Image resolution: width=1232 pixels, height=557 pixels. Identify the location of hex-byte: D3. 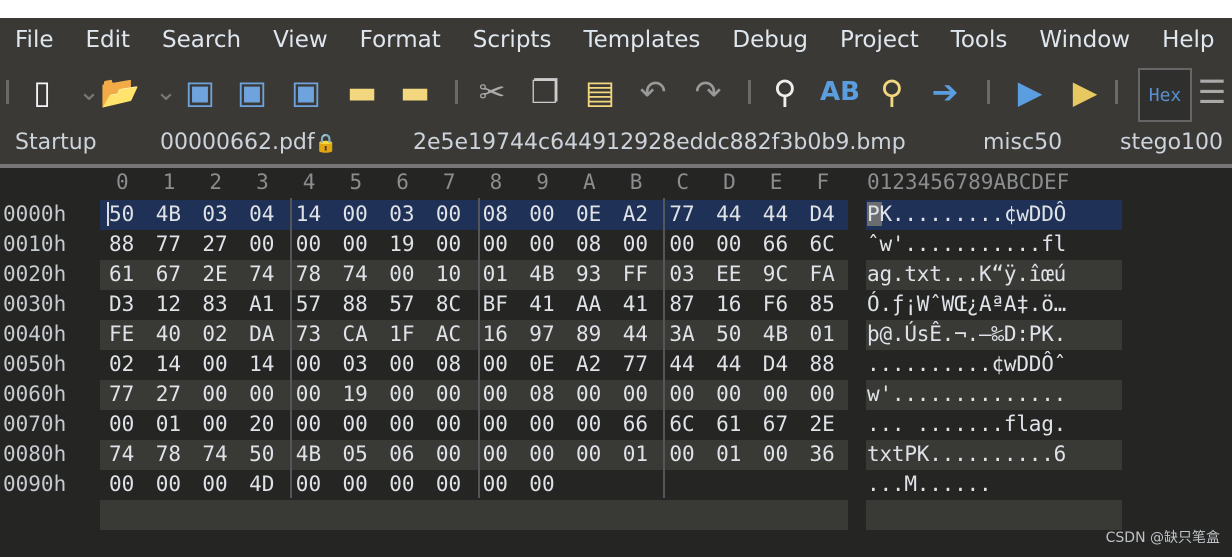
(121, 304).